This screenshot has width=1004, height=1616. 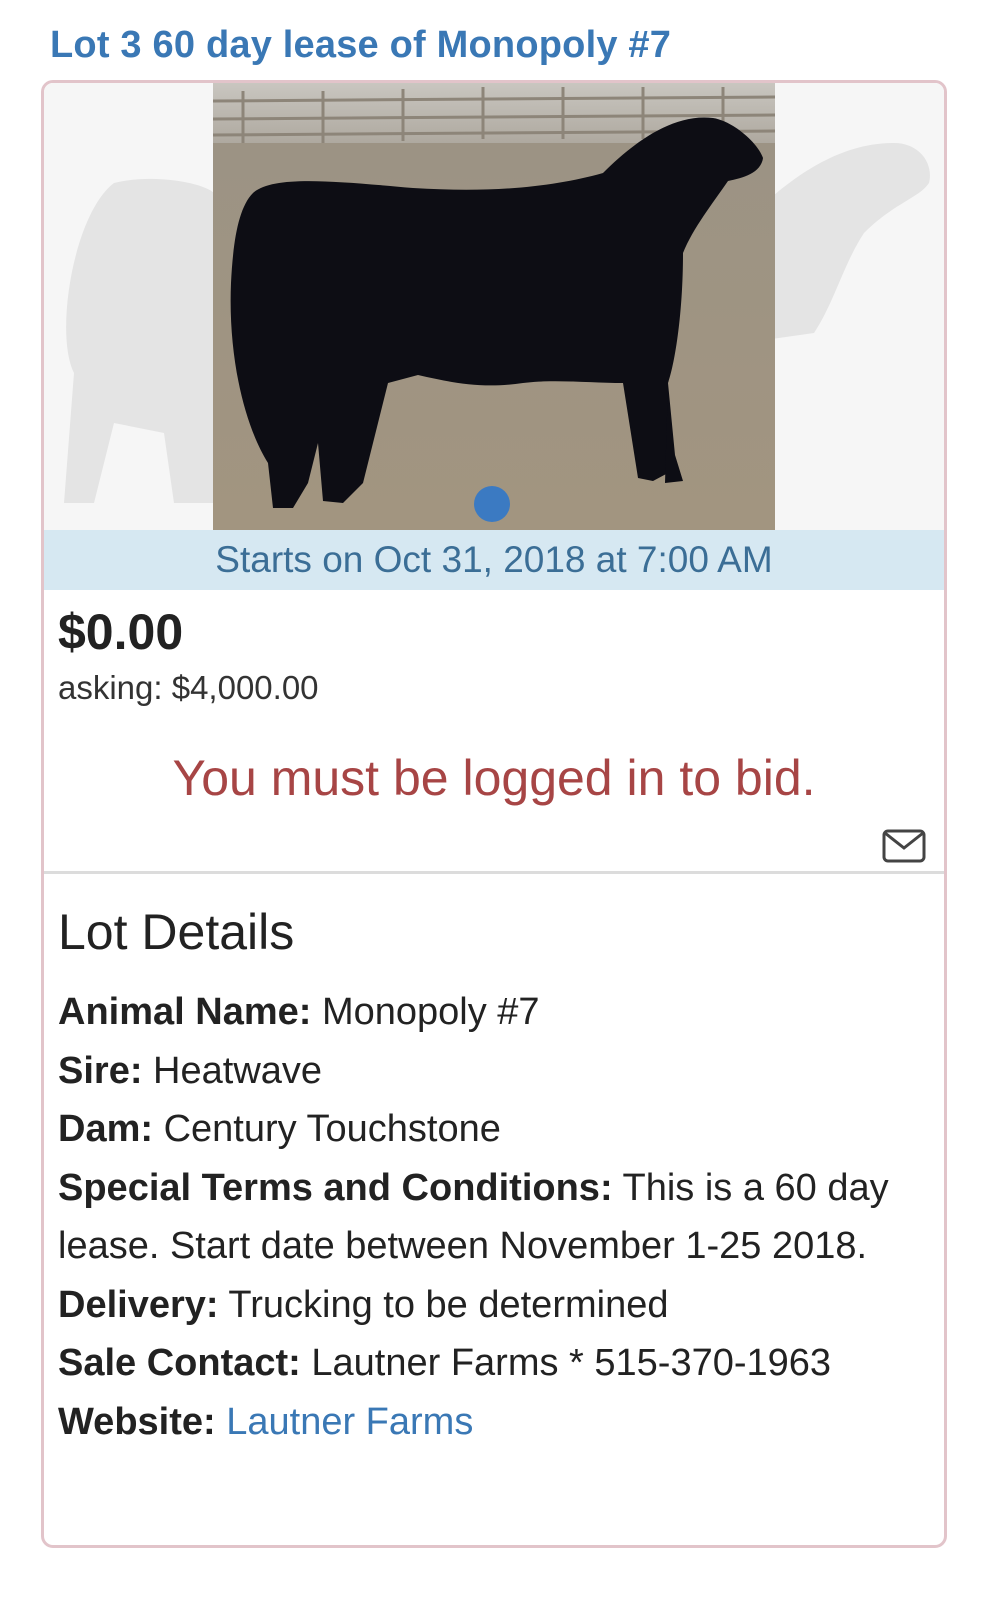 I want to click on detail-value: Lautner Farms * 515-370-1963, so click(x=571, y=1363).